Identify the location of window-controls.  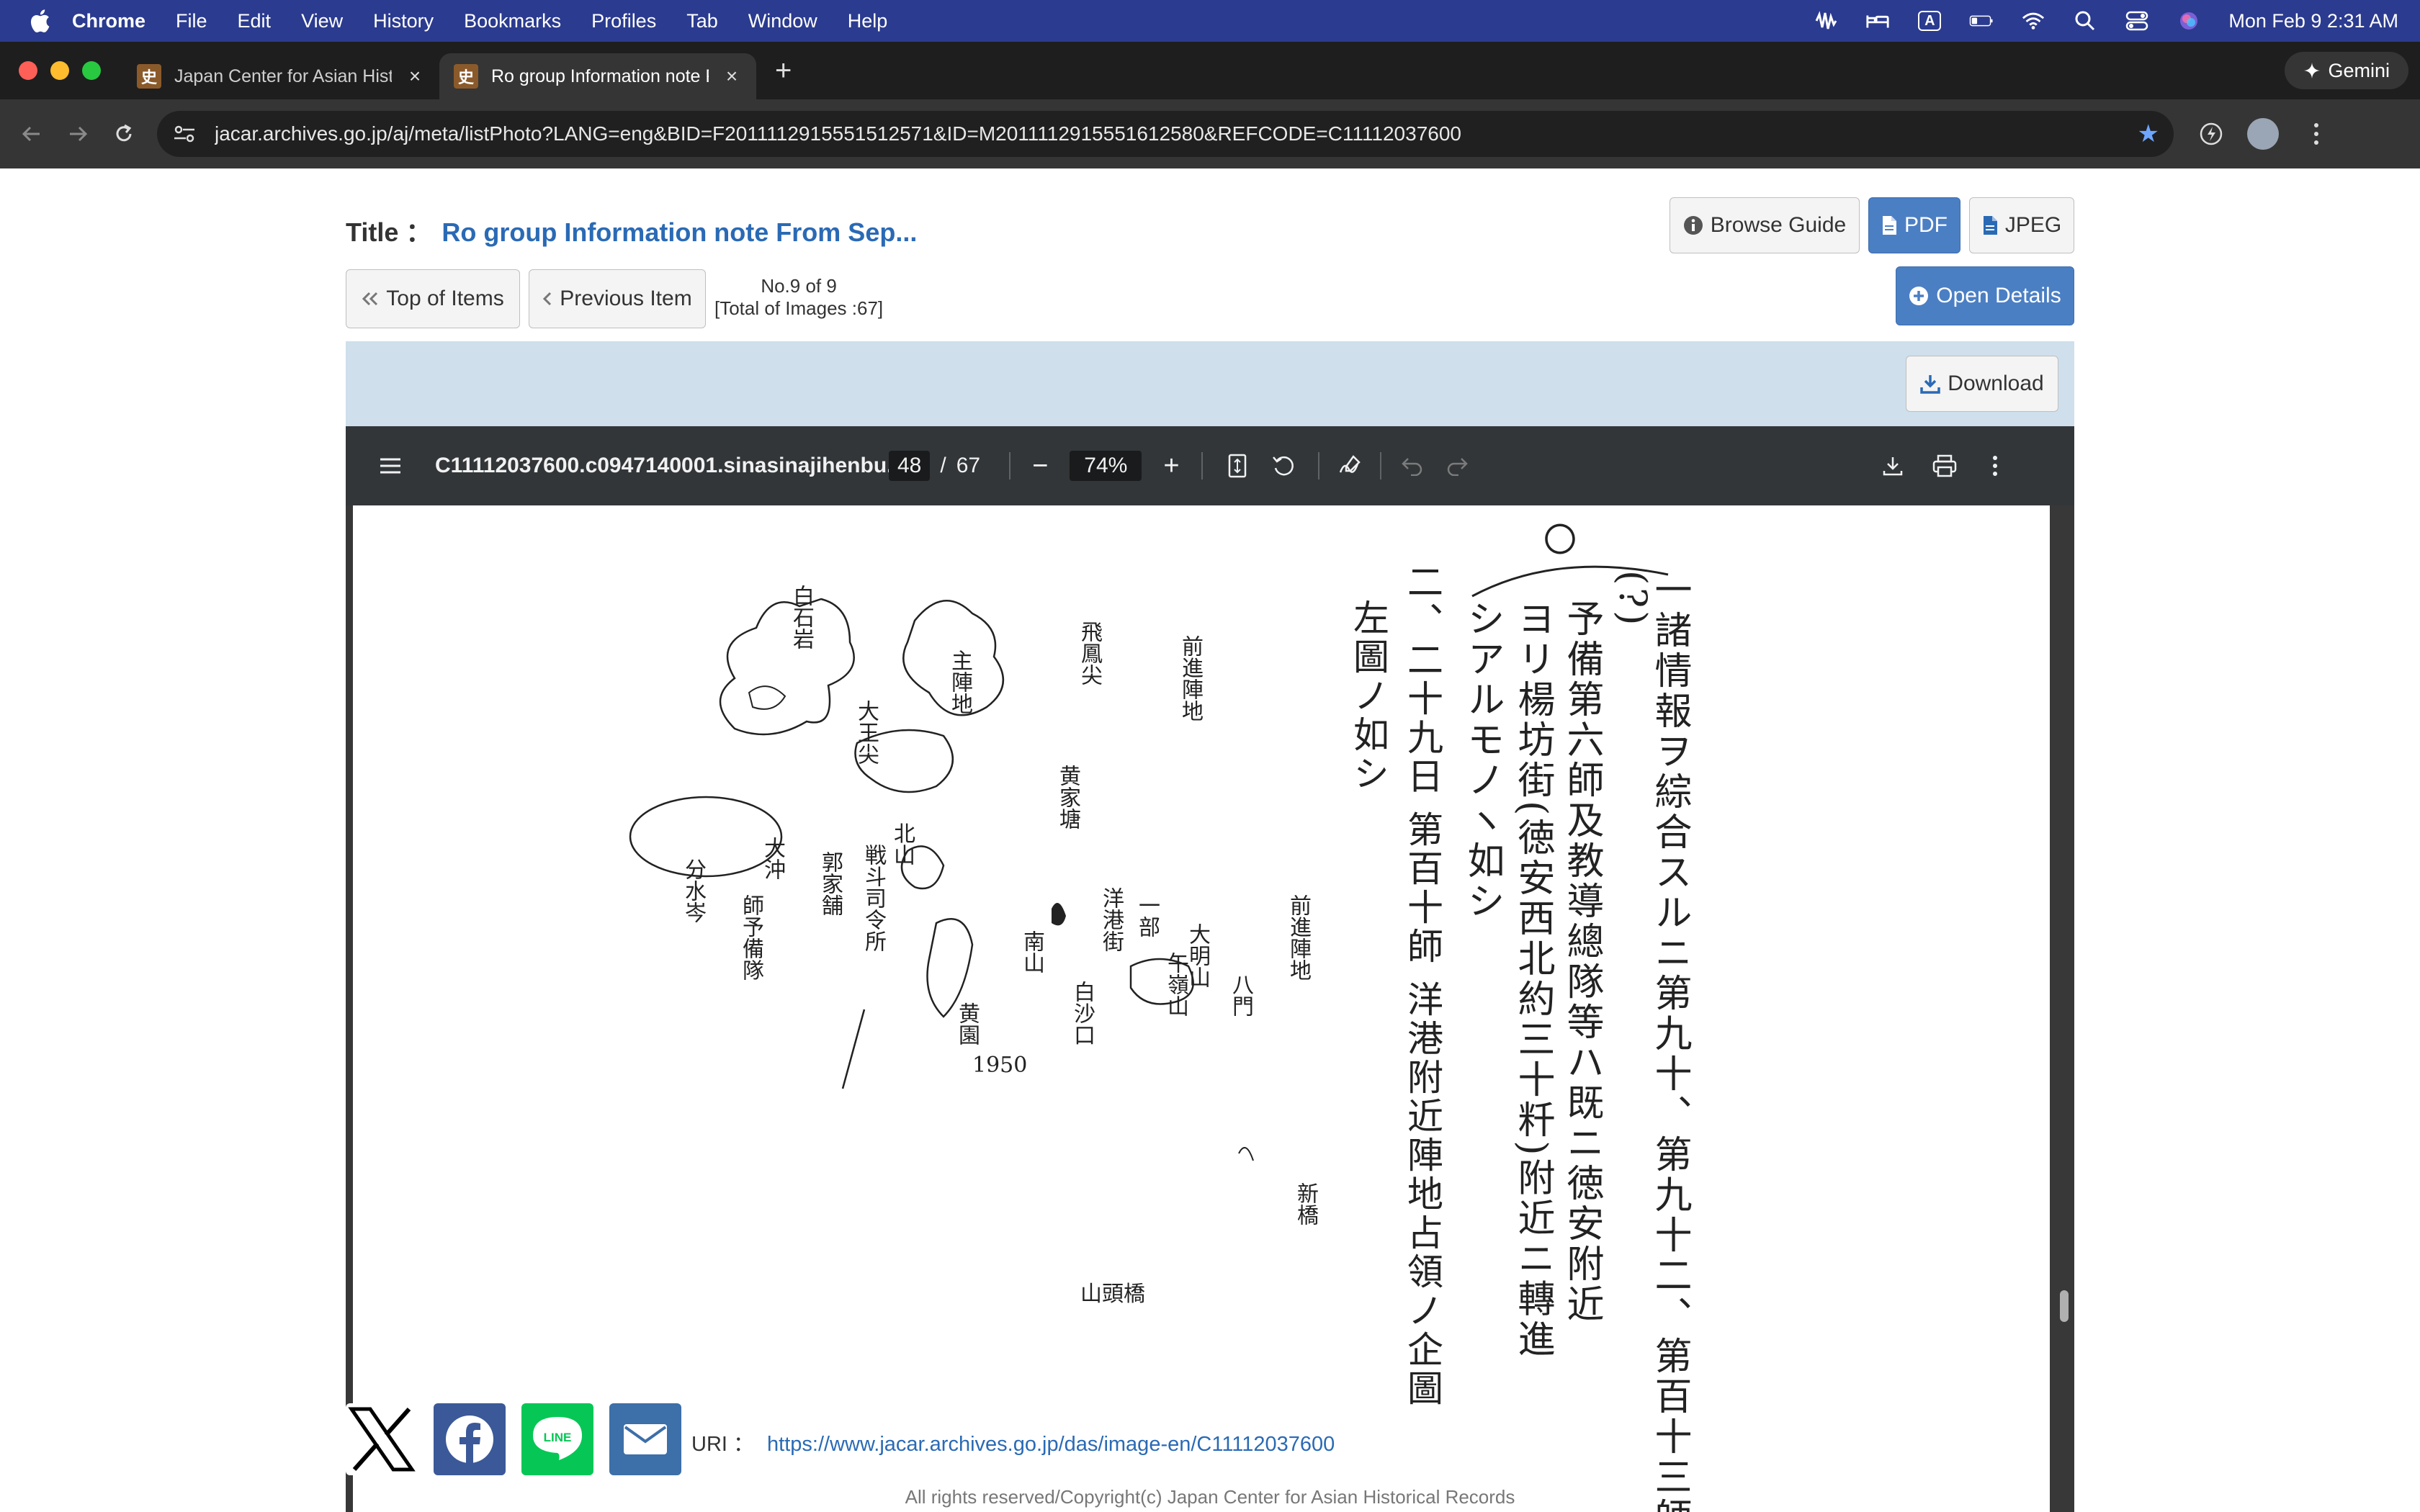
(60, 70).